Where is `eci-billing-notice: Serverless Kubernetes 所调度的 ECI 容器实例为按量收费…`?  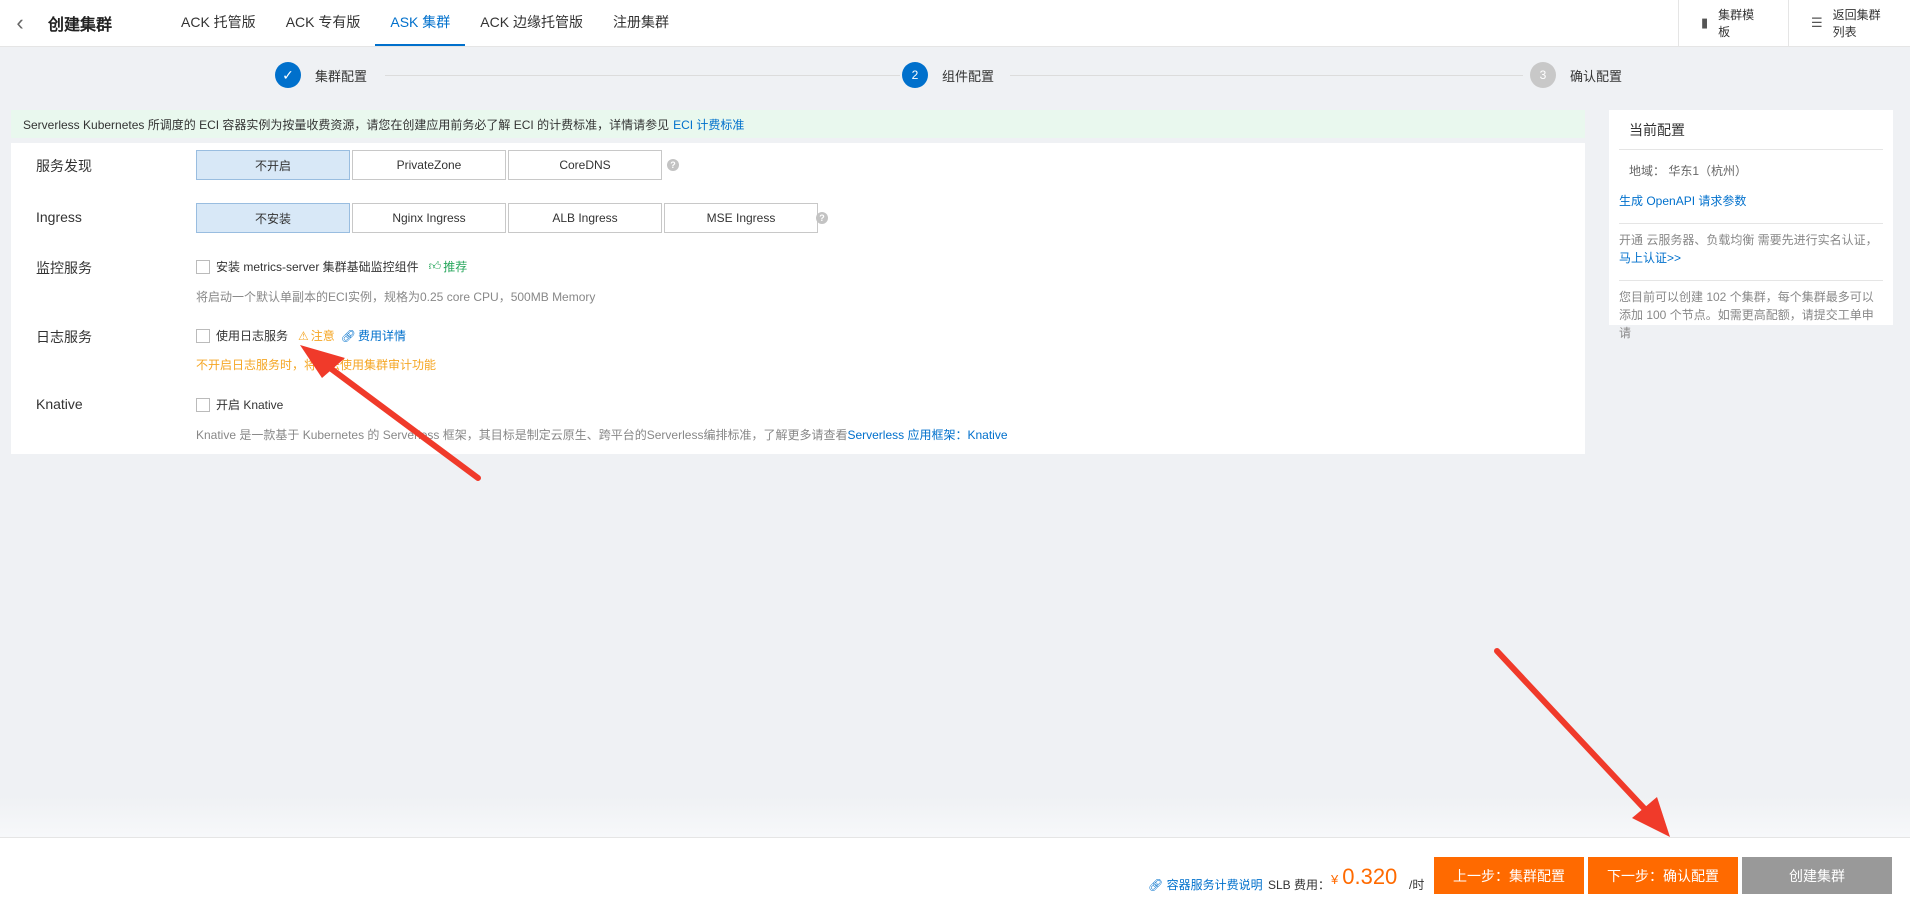
eci-billing-notice: Serverless Kubernetes 所调度的 ECI 容器实例为按量收费… is located at coordinates (798, 124).